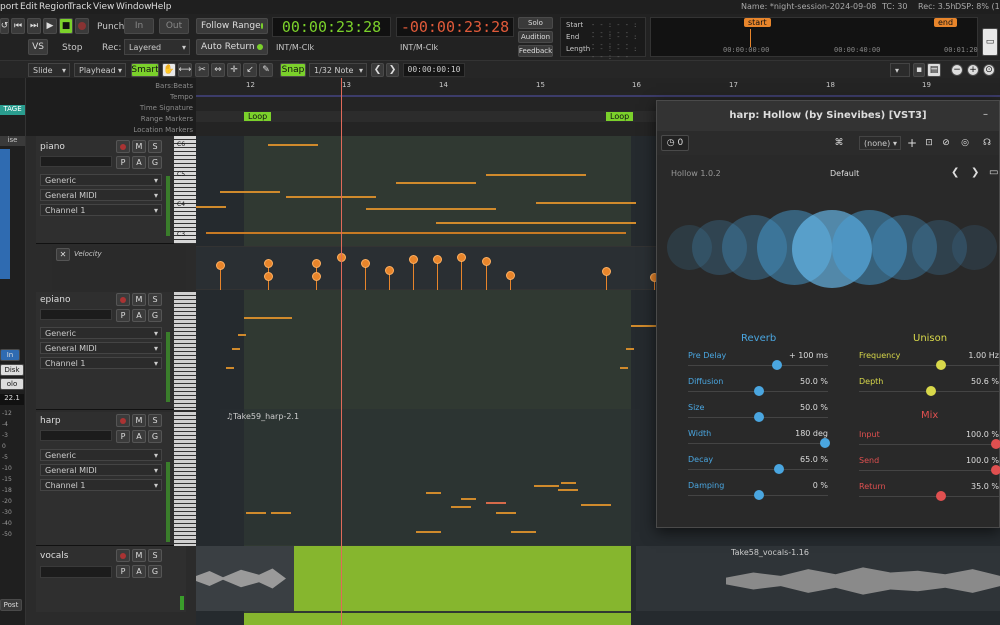 The height and width of the screenshot is (625, 1000). Describe the element at coordinates (965, 143) in the screenshot. I see `bypass-icon: ◎` at that location.